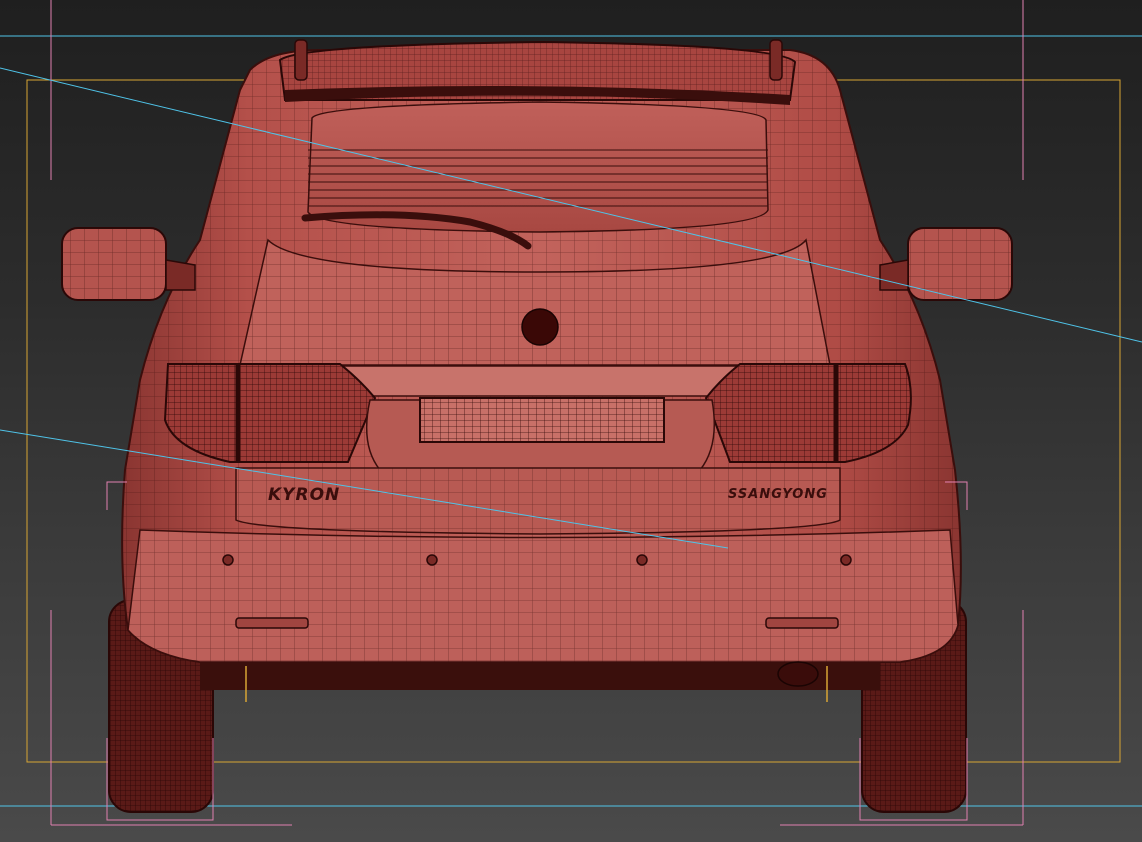  Describe the element at coordinates (542, 420) in the screenshot. I see `license-plate` at that location.